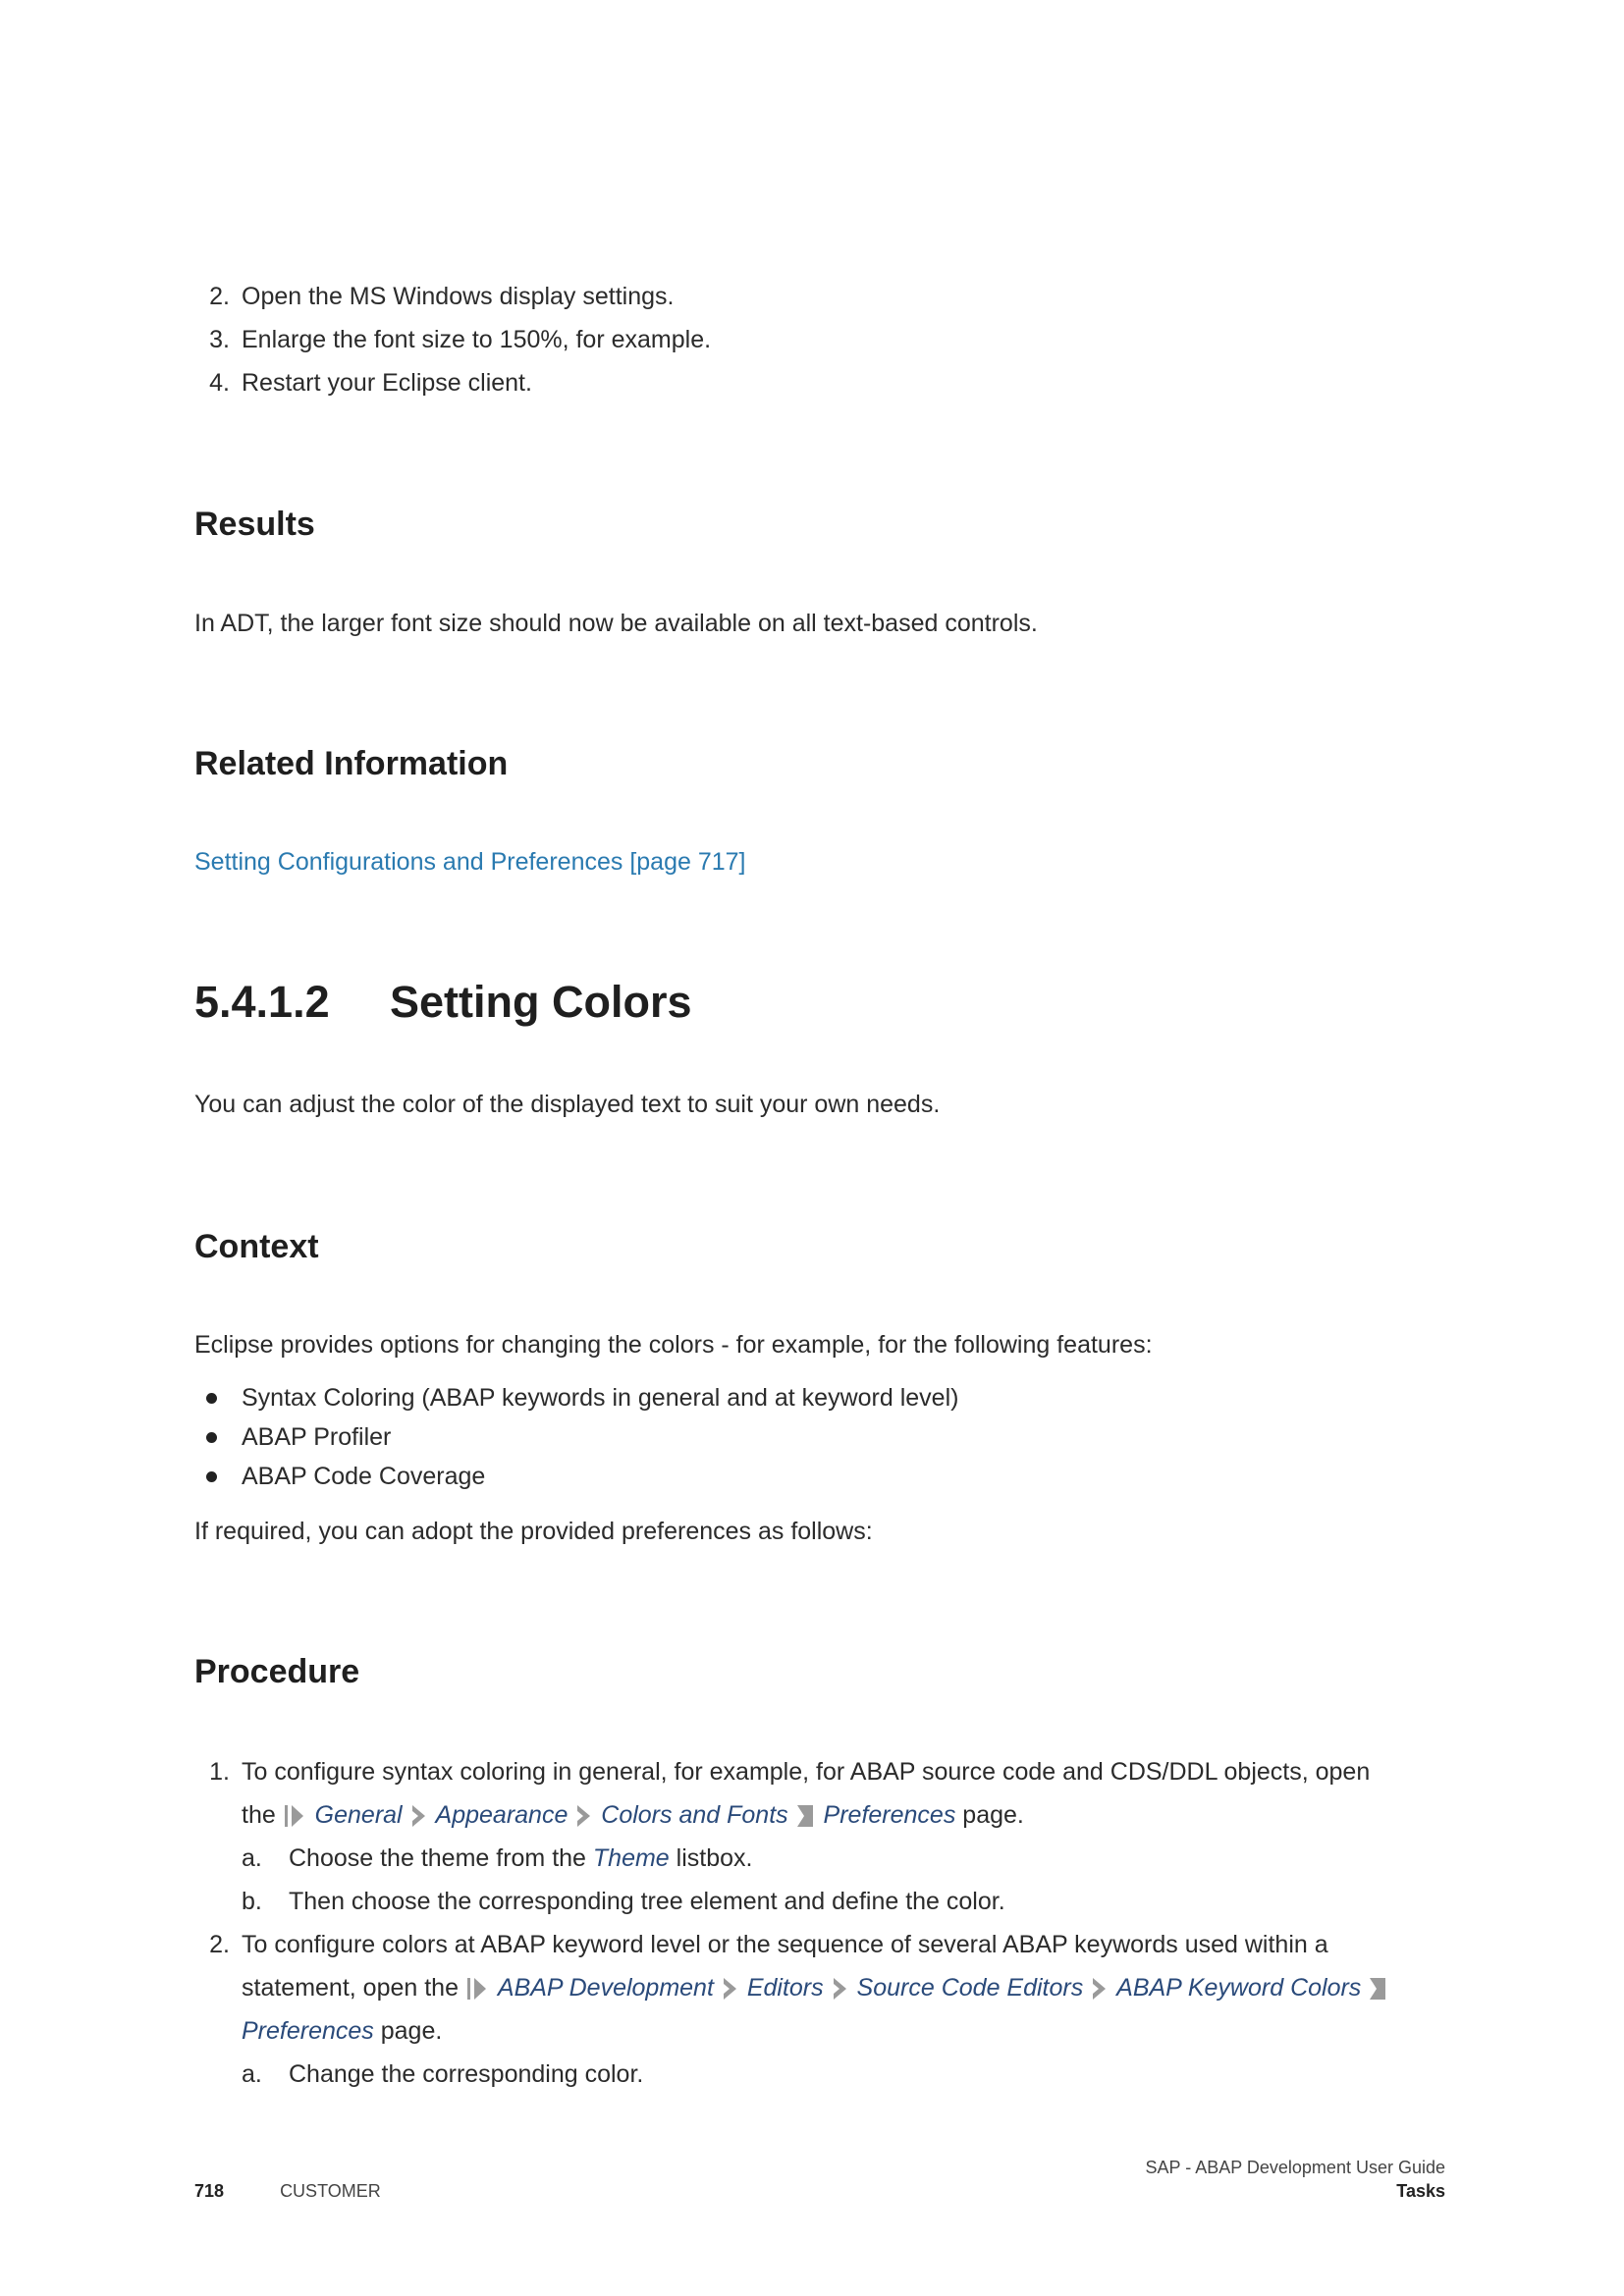 This screenshot has width=1624, height=2296. I want to click on page-number: 718, so click(209, 2191).